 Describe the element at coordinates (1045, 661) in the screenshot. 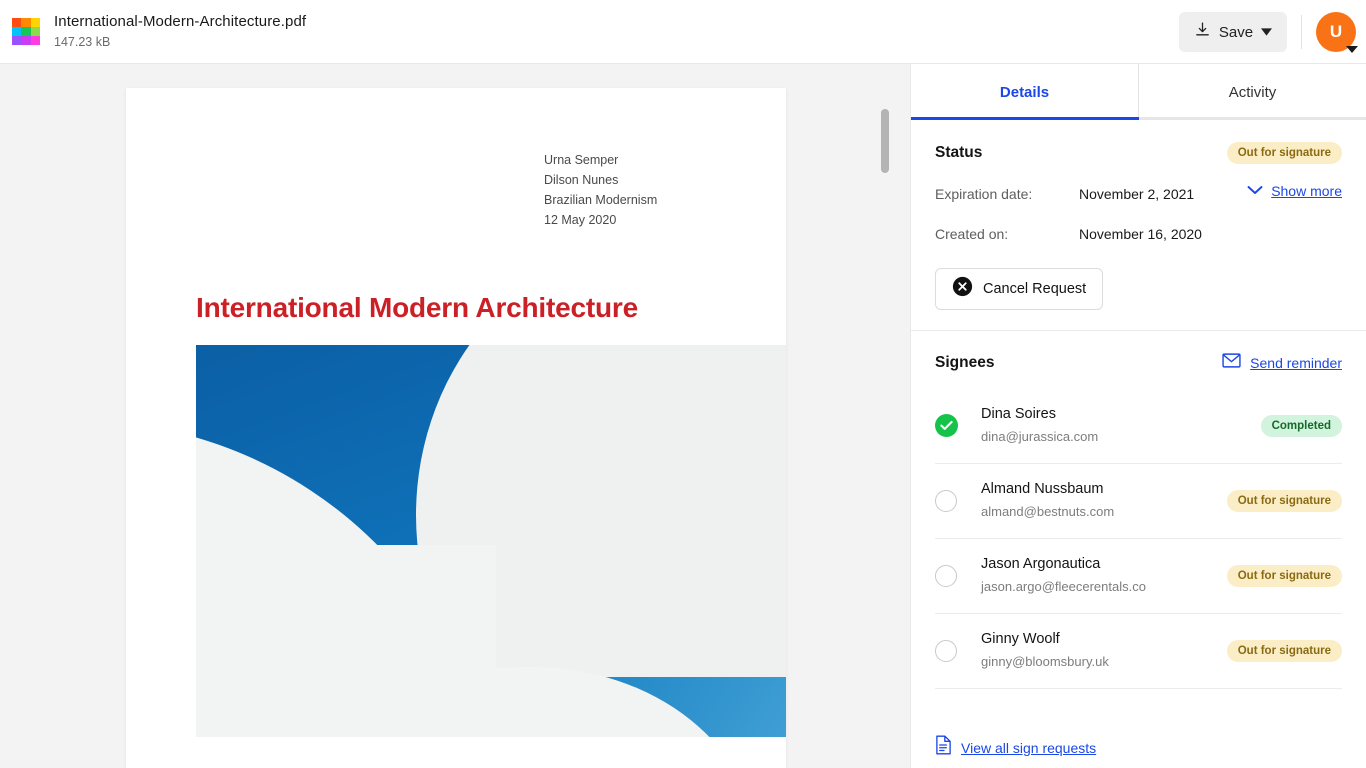

I see `signee-email: ginny@bloomsbury.uk` at that location.